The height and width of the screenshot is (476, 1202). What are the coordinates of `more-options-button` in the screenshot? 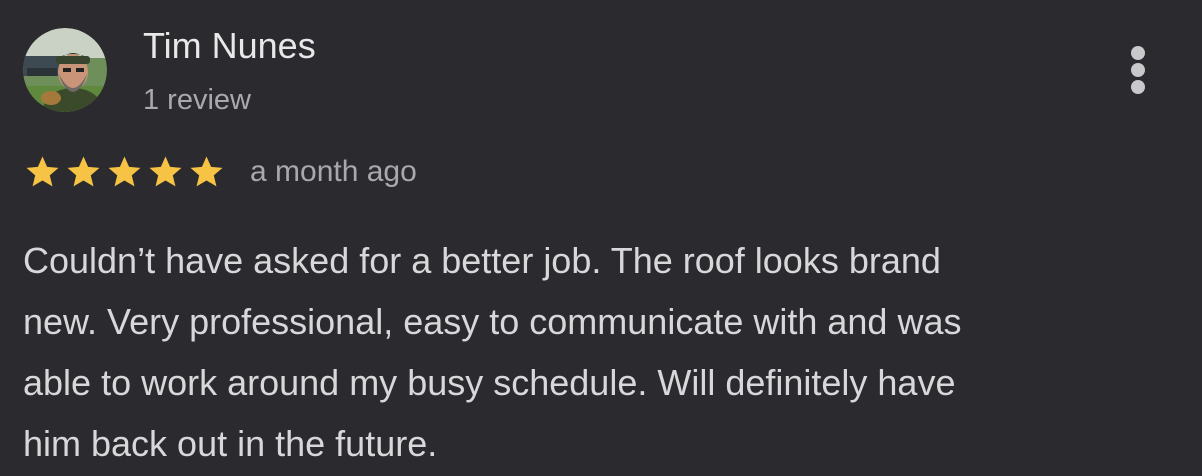 It's located at (1138, 70).